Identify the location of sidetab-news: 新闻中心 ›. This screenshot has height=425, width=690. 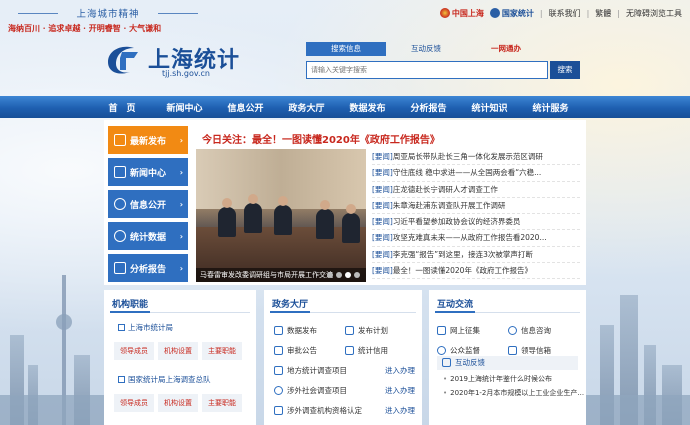
(148, 172).